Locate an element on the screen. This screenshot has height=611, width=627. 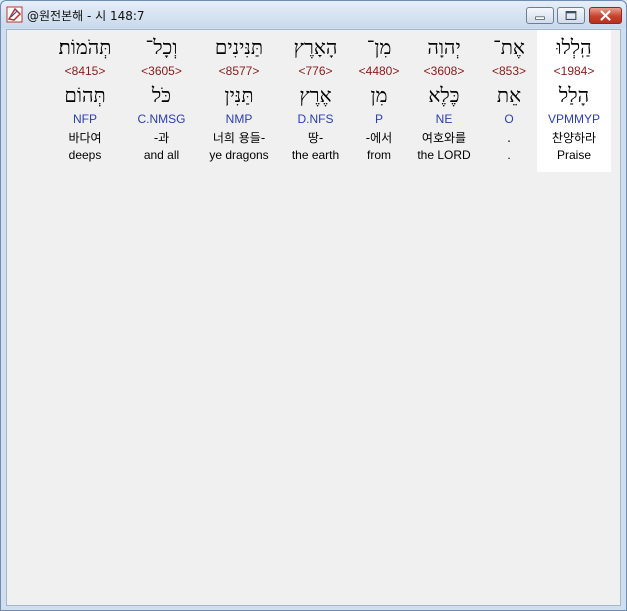
hebrew-root: כֶּלֶא is located at coordinates (444, 95).